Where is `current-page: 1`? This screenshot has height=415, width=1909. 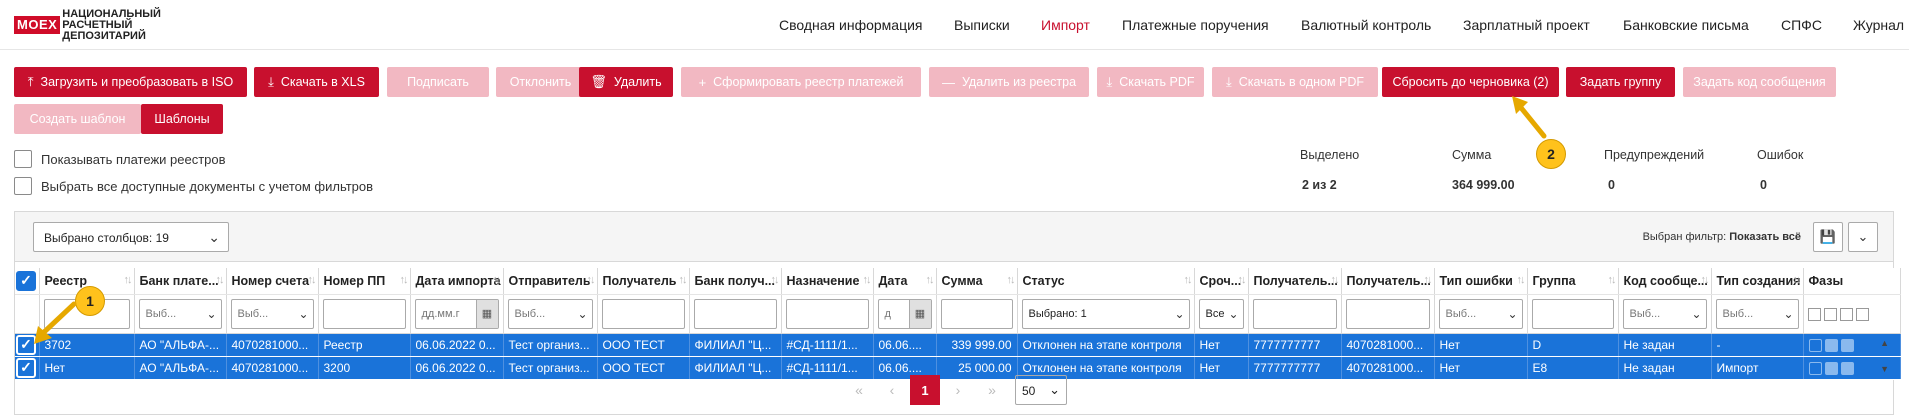
current-page: 1 is located at coordinates (925, 390).